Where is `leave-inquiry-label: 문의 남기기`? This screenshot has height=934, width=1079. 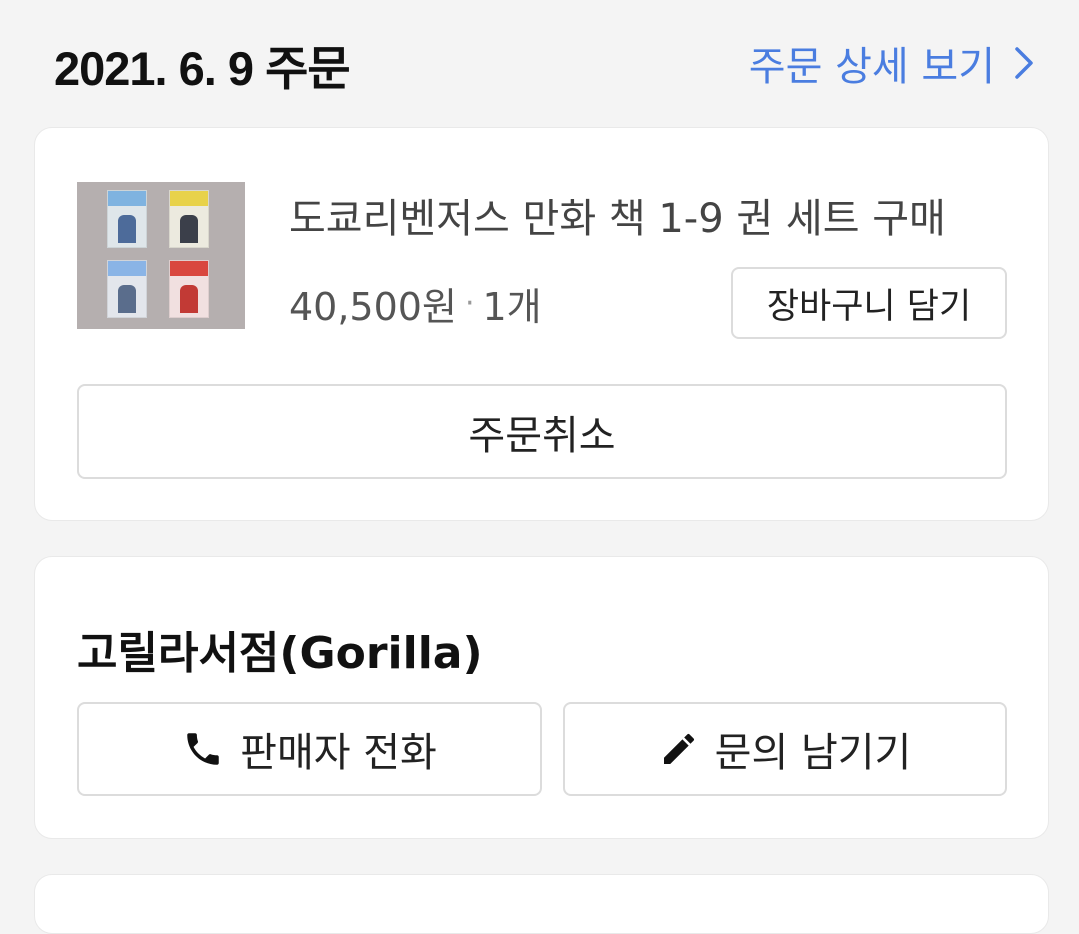 leave-inquiry-label: 문의 남기기 is located at coordinates (813, 753).